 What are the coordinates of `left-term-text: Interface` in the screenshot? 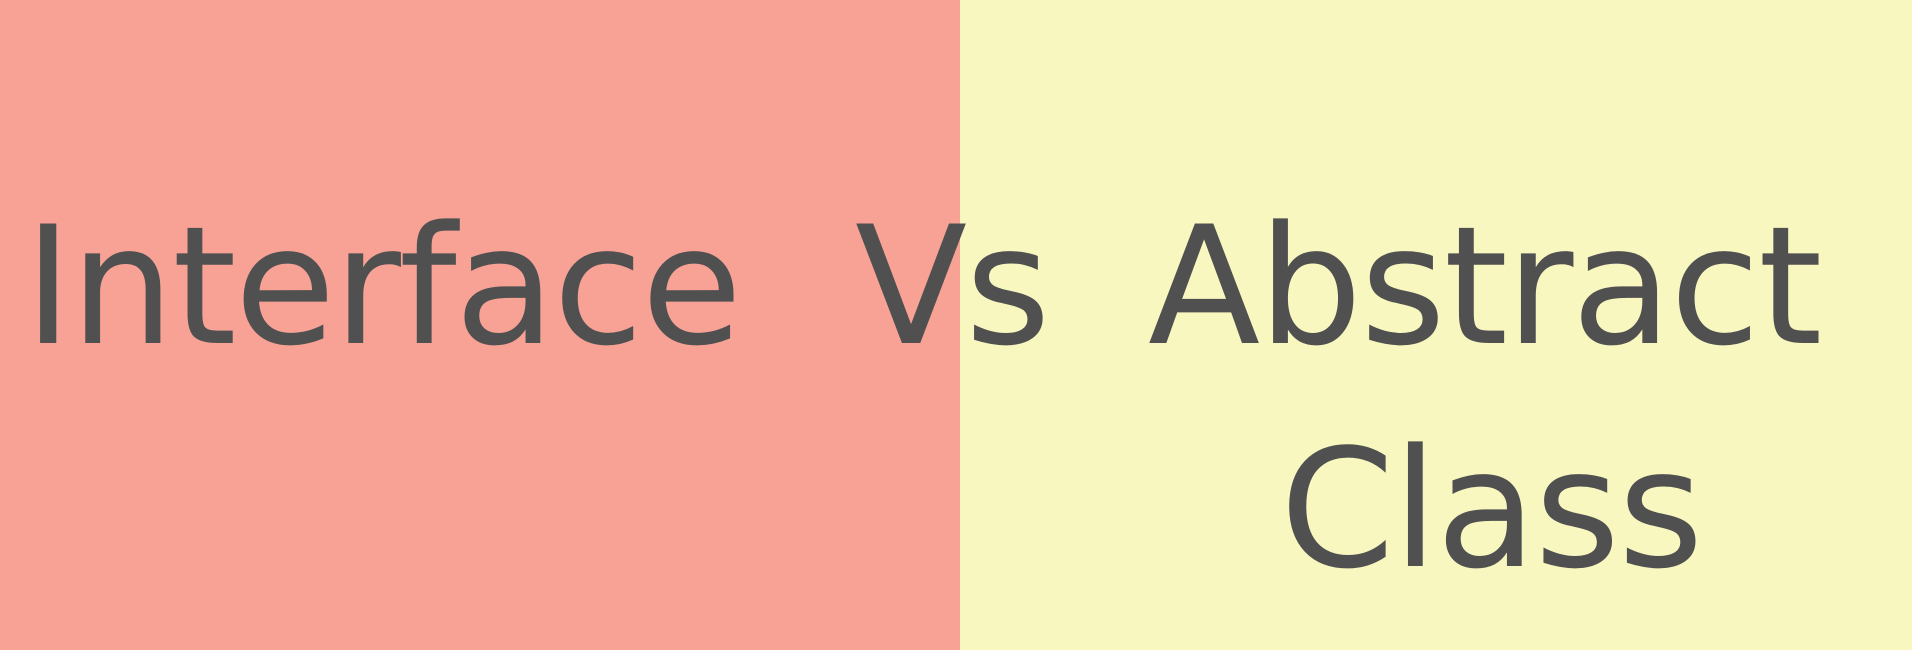 It's located at (383, 286).